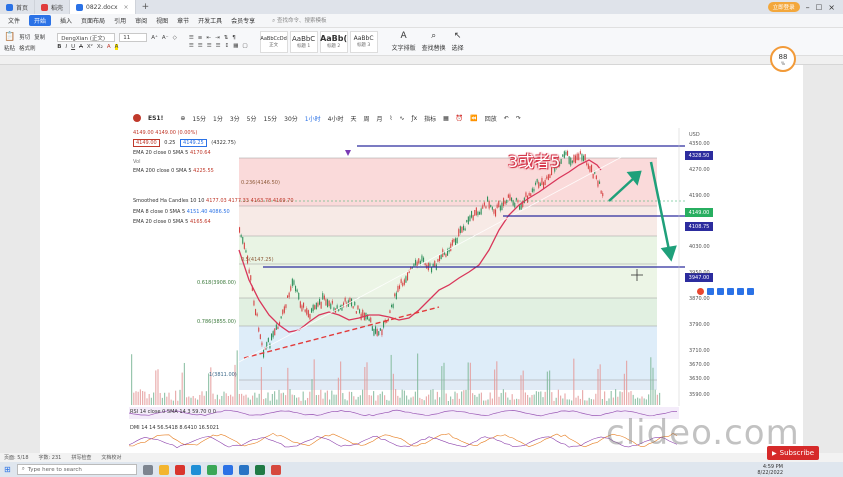 The height and width of the screenshot is (477, 843). What do you see at coordinates (165, 38) in the screenshot?
I see `shrink-font-icon: A⁻` at bounding box center [165, 38].